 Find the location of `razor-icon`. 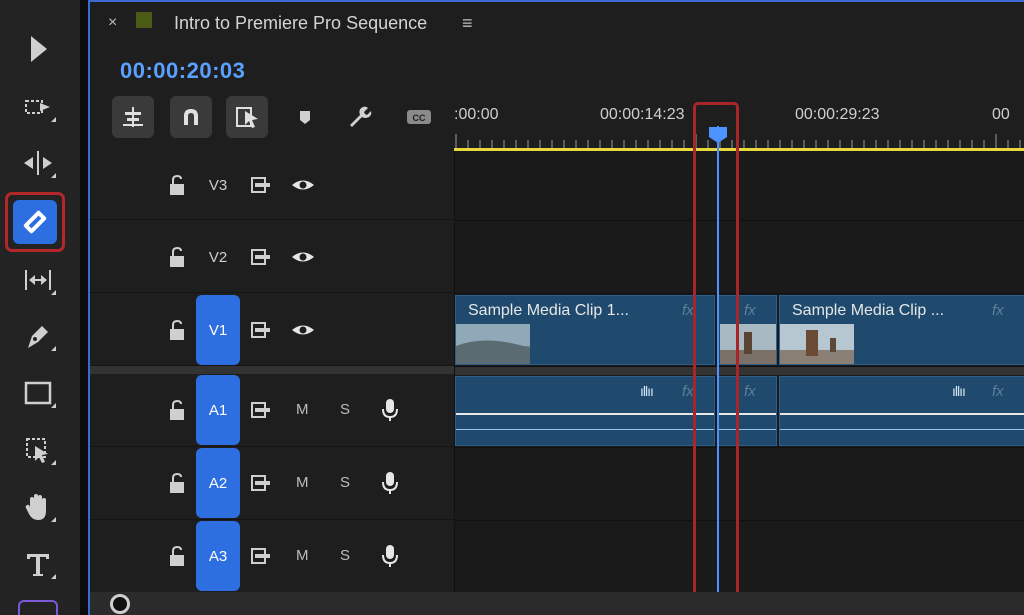

razor-icon is located at coordinates (35, 222).